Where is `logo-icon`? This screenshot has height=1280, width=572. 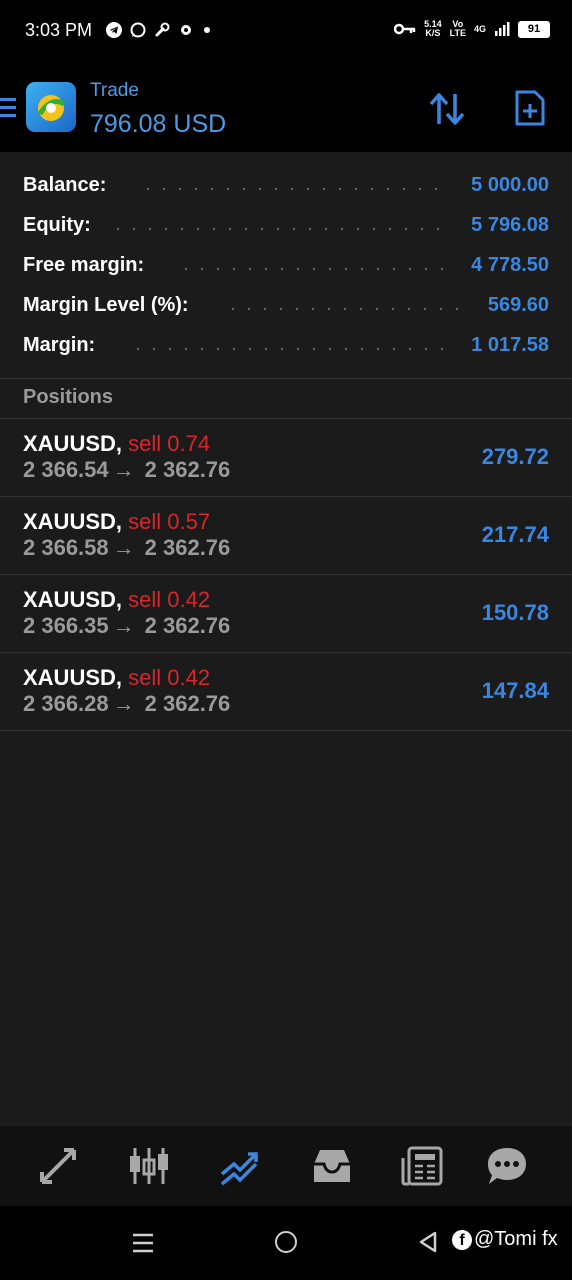
logo-icon is located at coordinates (51, 108).